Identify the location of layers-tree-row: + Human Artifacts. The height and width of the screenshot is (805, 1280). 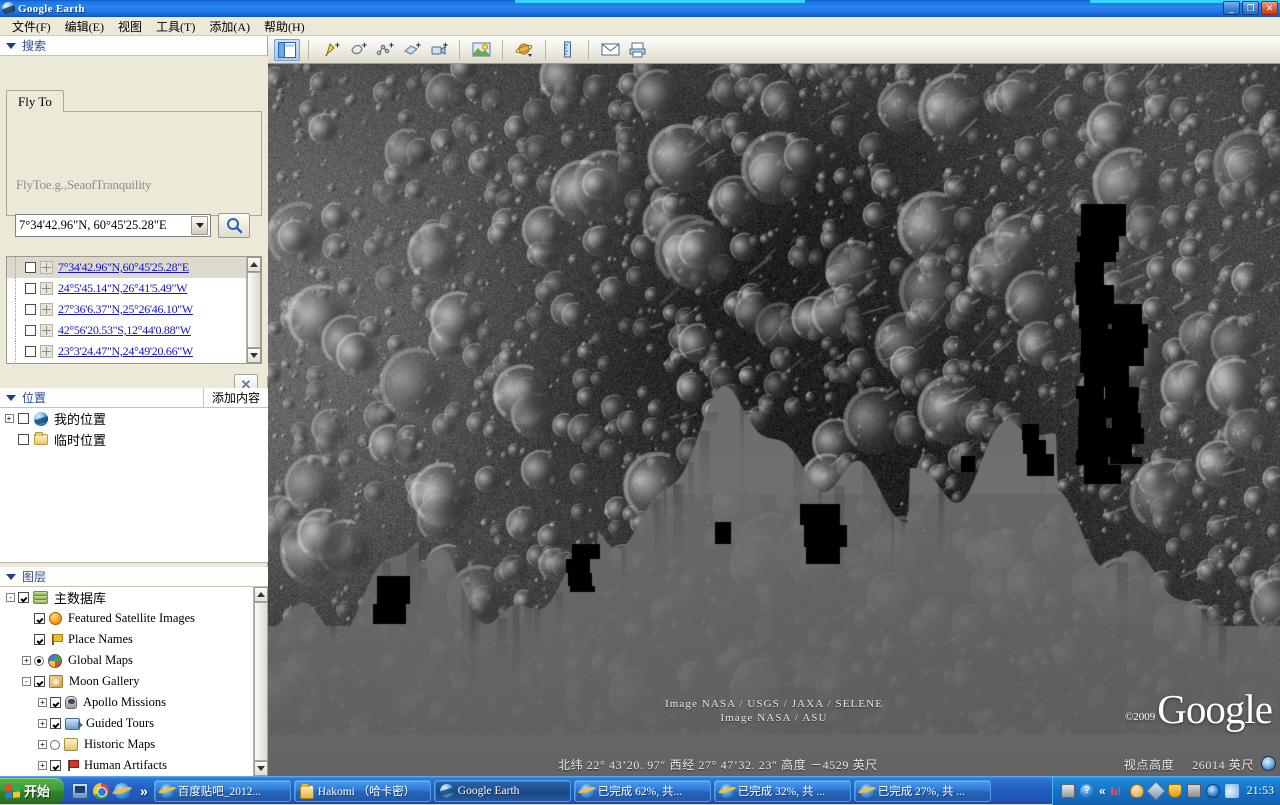
(126, 765).